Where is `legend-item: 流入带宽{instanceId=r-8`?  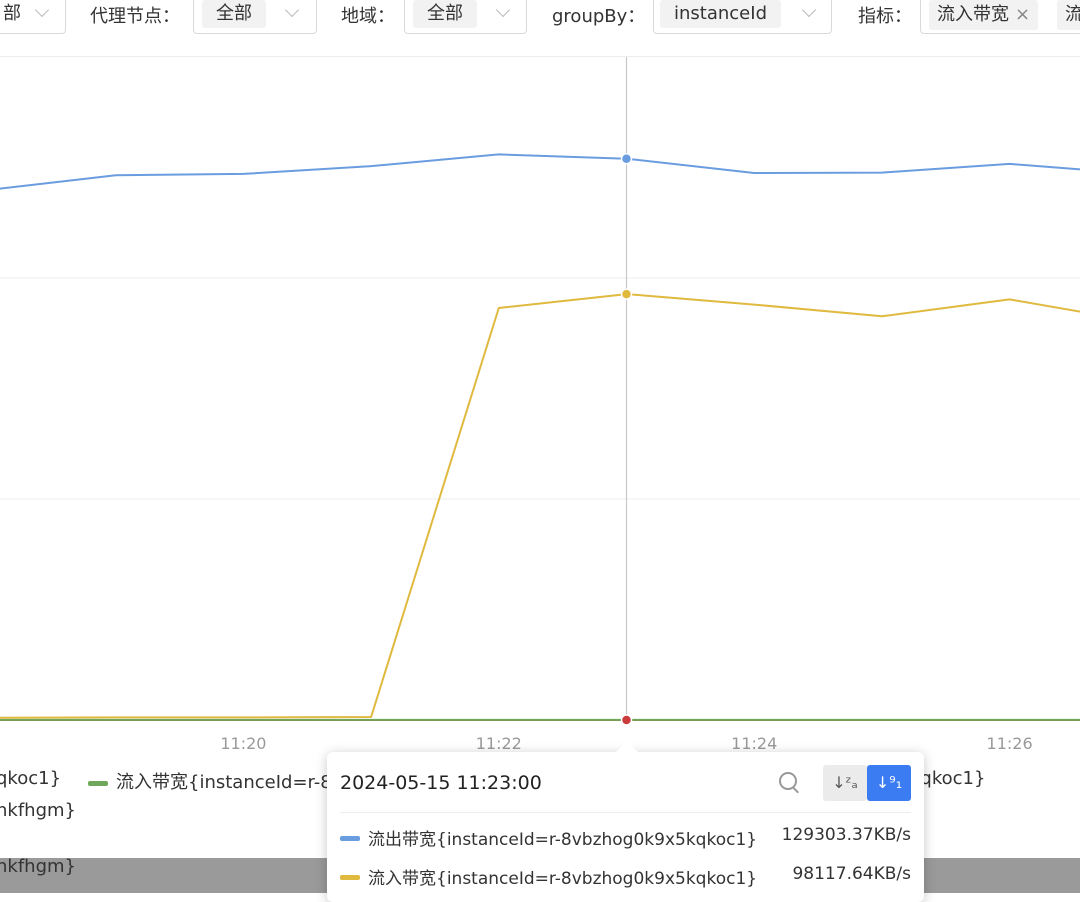
legend-item: 流入带宽{instanceId=r-8 is located at coordinates (210, 781).